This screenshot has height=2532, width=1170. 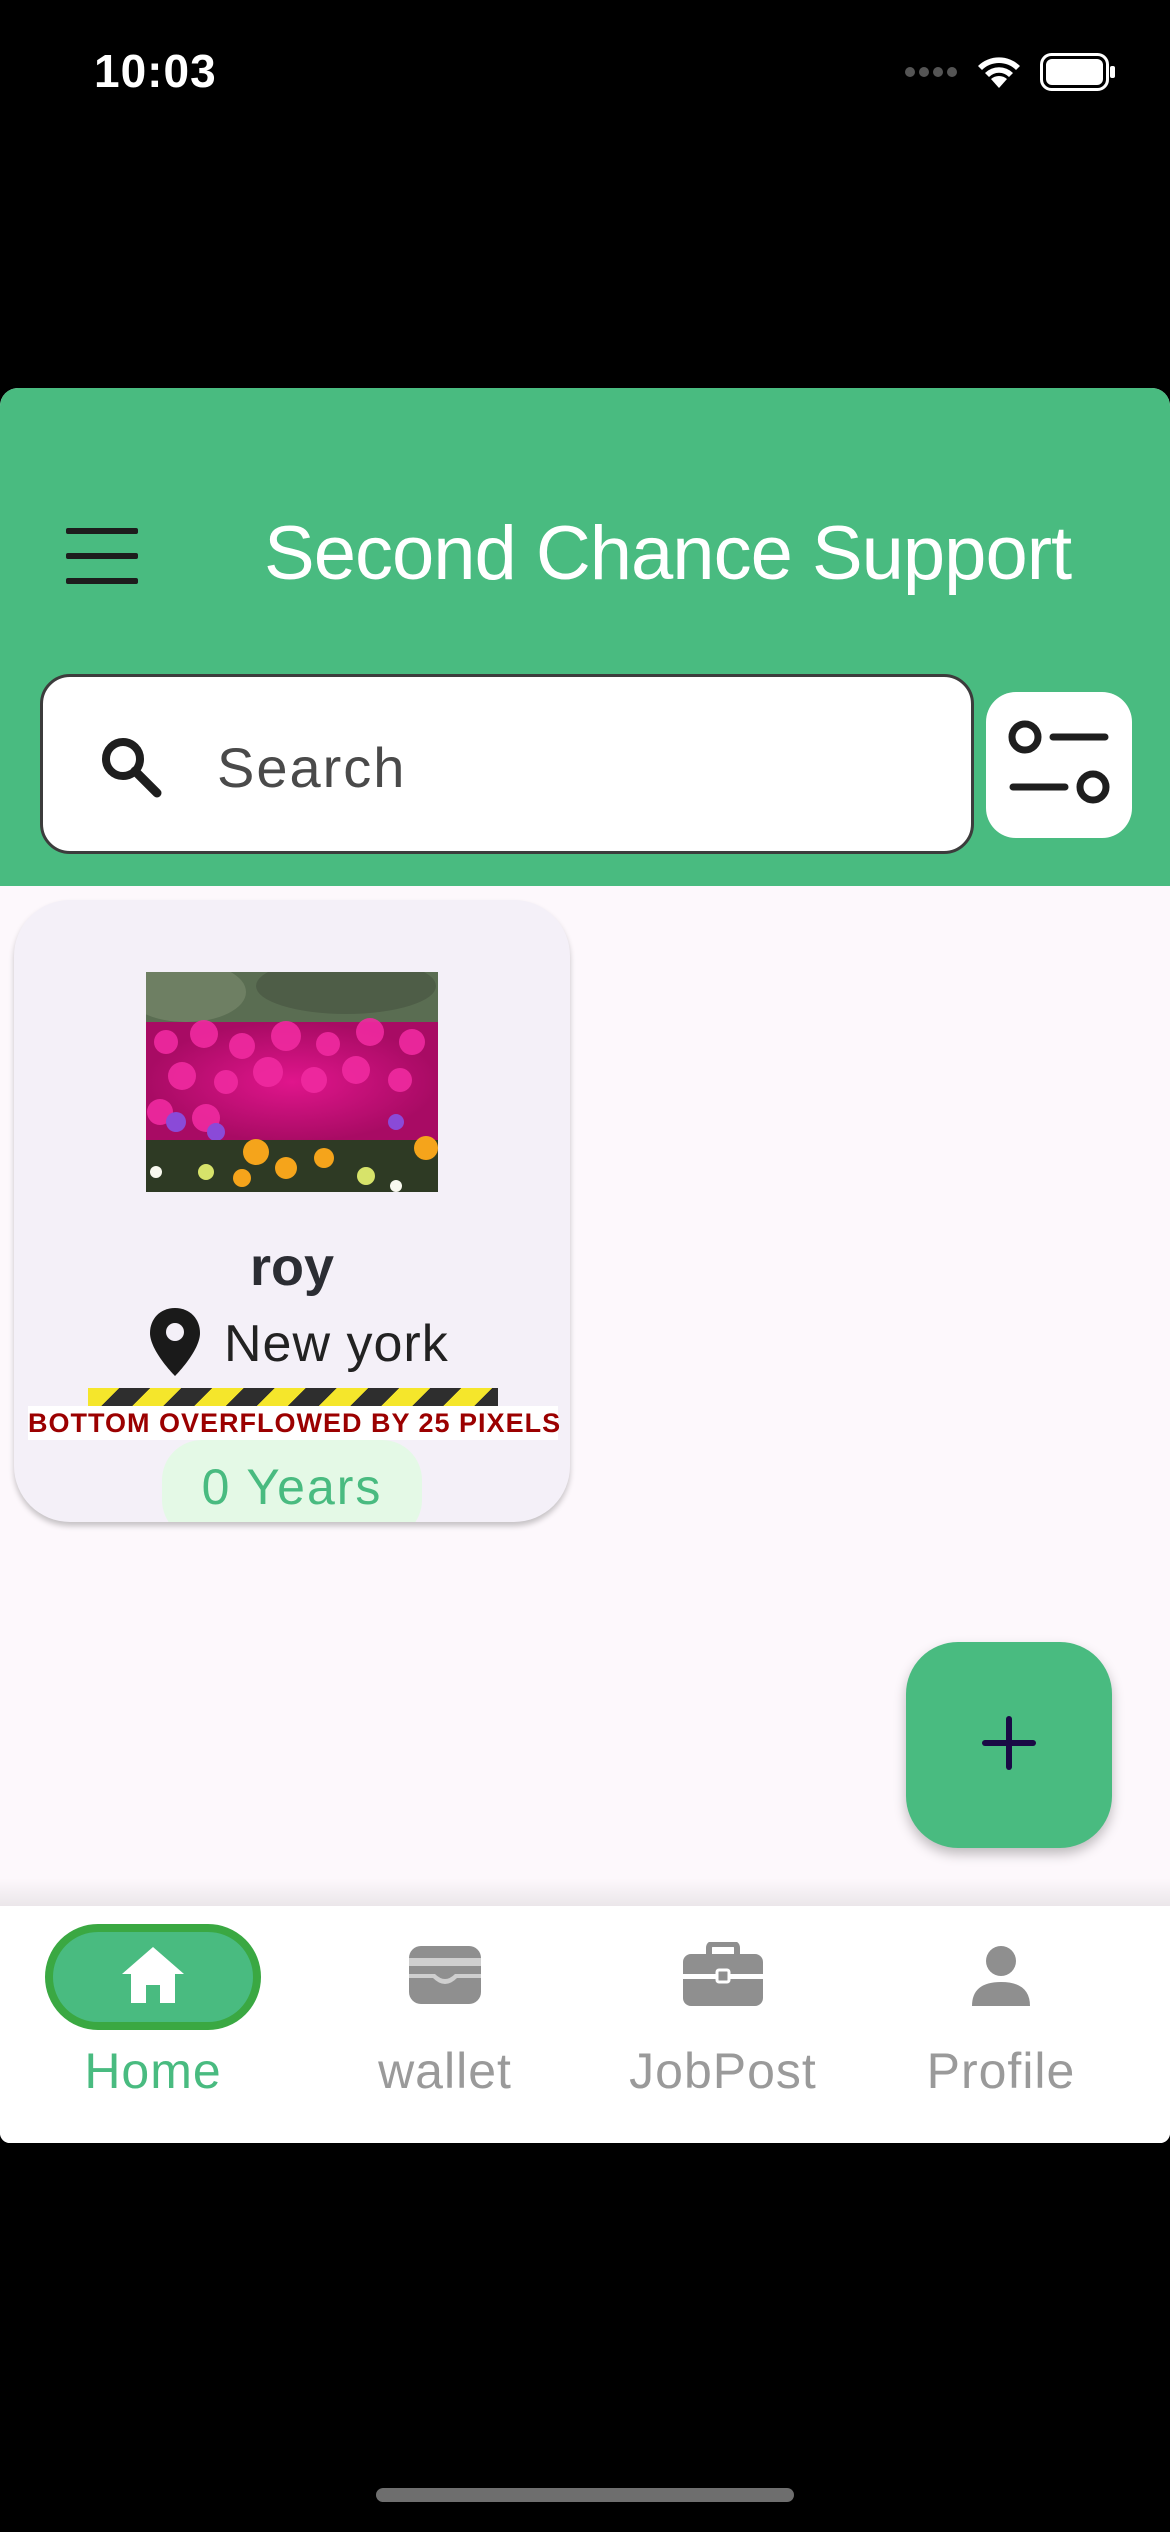 What do you see at coordinates (295, 1423) in the screenshot?
I see `overflow-warning-label: BOTTOM OVERFLOWED BY 25 PIXELS` at bounding box center [295, 1423].